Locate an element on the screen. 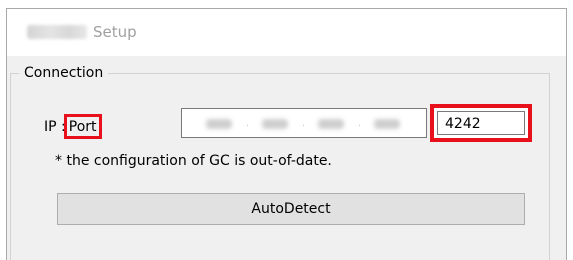  ip-octet-4-redacted is located at coordinates (387, 124).